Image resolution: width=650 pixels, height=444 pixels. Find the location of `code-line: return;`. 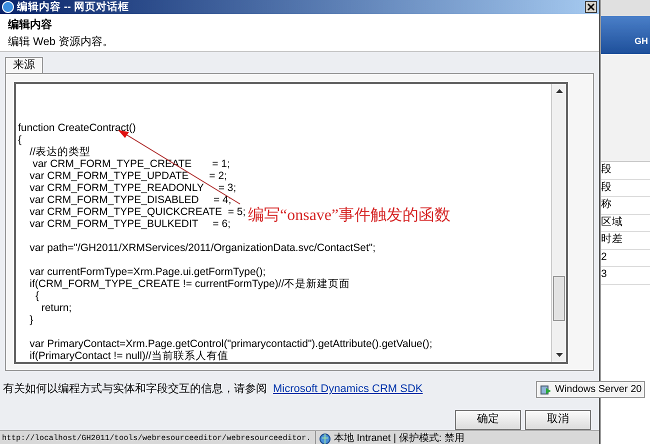

code-line: return; is located at coordinates (56, 308).